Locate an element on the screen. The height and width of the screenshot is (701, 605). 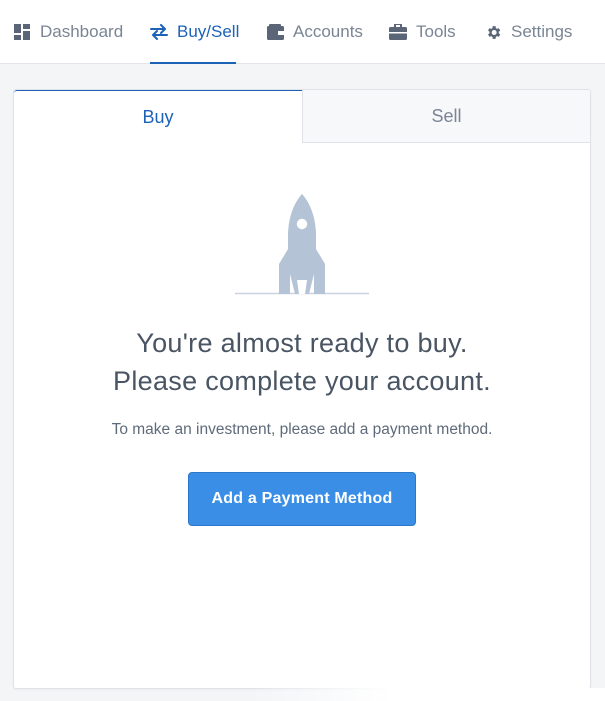
nav-item-dashboard: Dashboard is located at coordinates (68, 32).